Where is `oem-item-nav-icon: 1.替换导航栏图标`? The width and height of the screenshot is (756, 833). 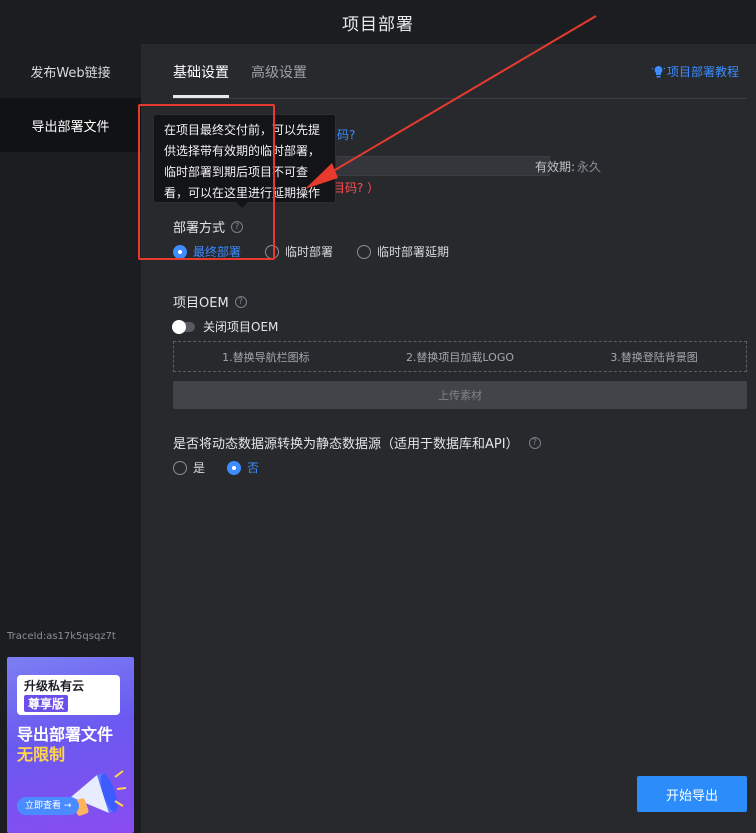 oem-item-nav-icon: 1.替换导航栏图标 is located at coordinates (266, 357).